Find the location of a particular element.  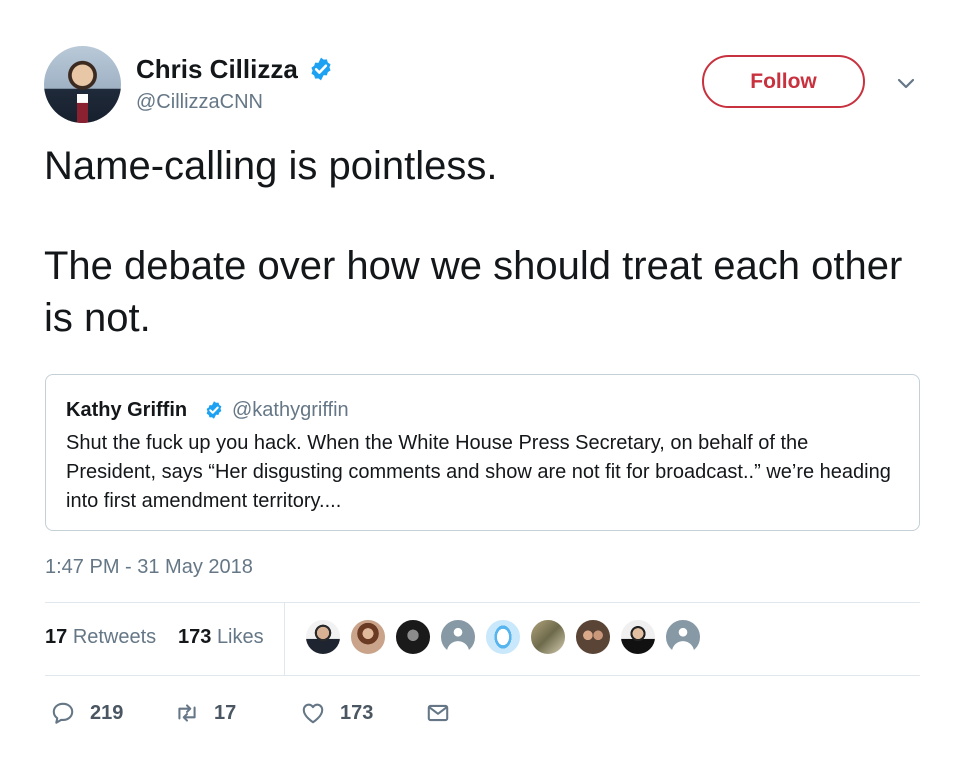

likes-label: Likes is located at coordinates (240, 637).